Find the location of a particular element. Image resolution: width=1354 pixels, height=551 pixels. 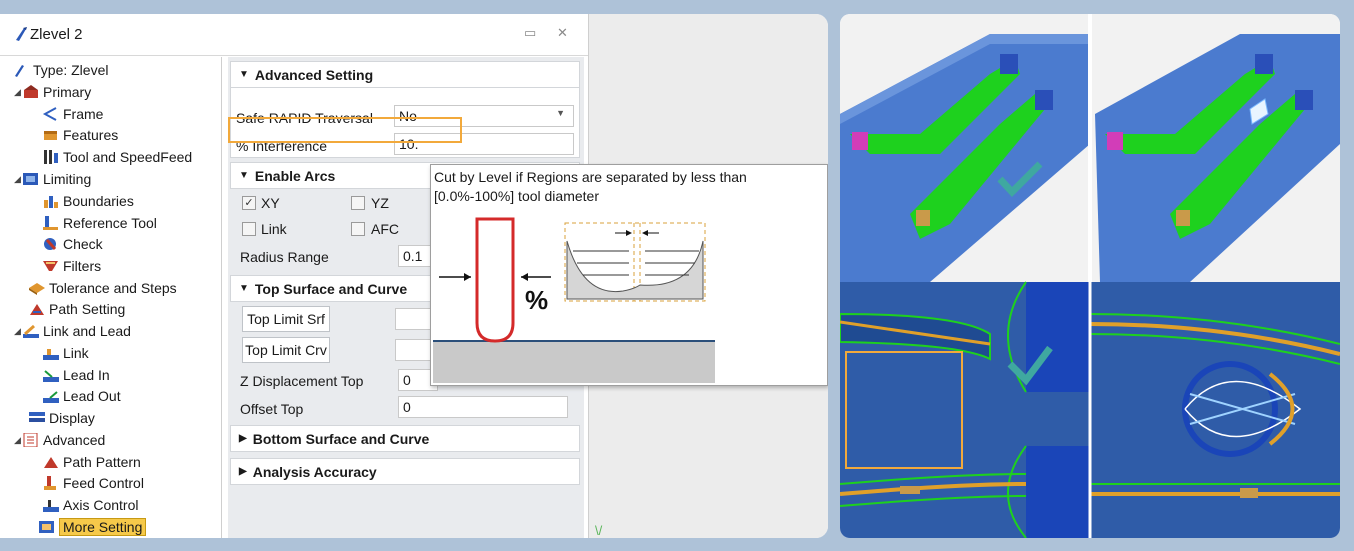

link-icon is located at coordinates (51, 353).